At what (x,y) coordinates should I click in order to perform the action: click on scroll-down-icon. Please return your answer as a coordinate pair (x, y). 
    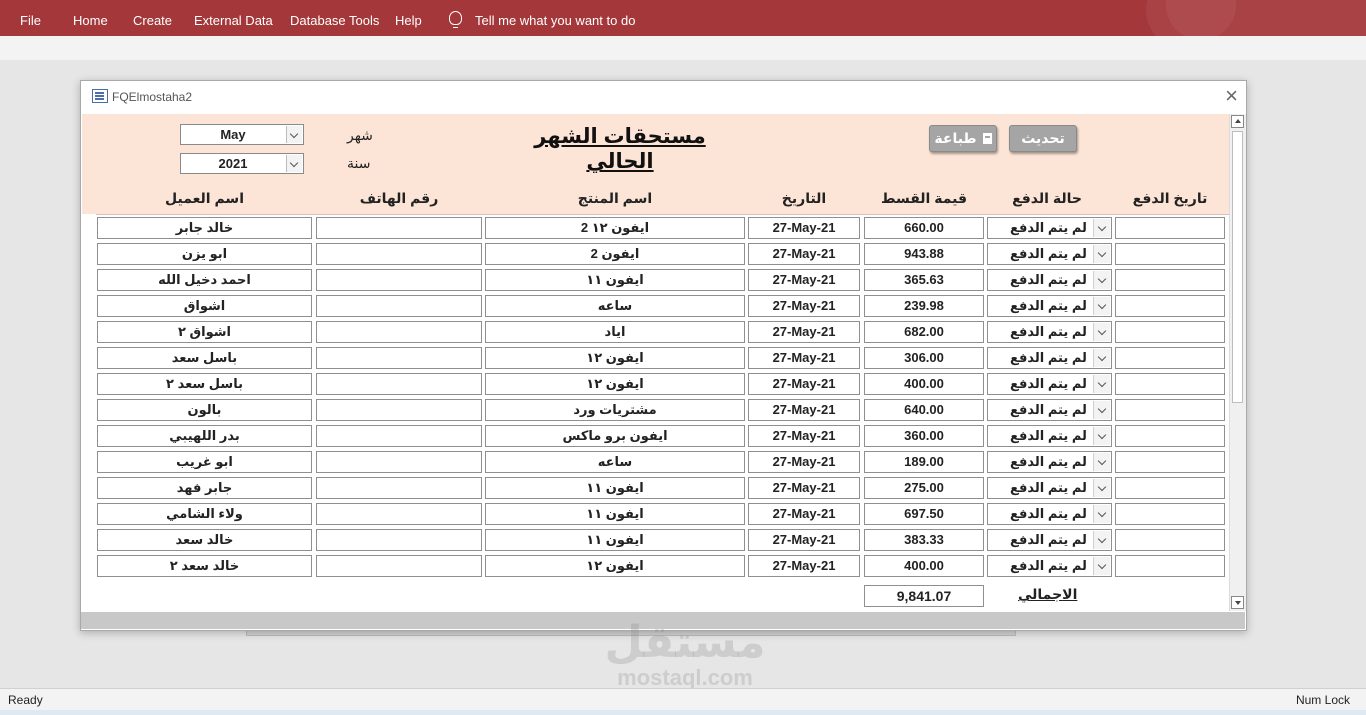
    Looking at the image, I should click on (1237, 602).